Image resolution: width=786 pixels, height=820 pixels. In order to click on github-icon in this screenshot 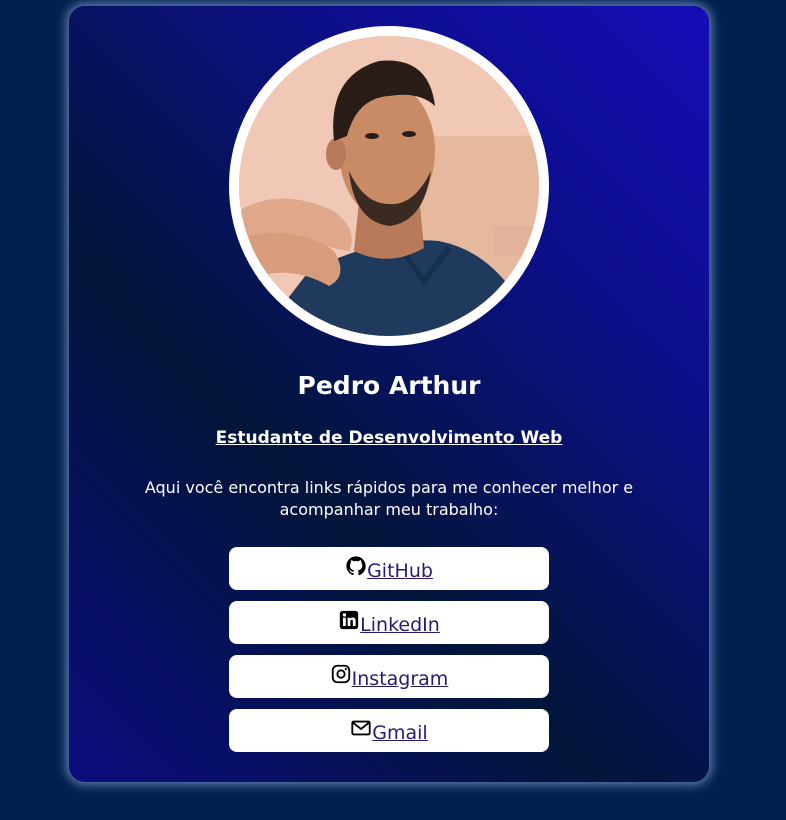, I will do `click(356, 566)`.